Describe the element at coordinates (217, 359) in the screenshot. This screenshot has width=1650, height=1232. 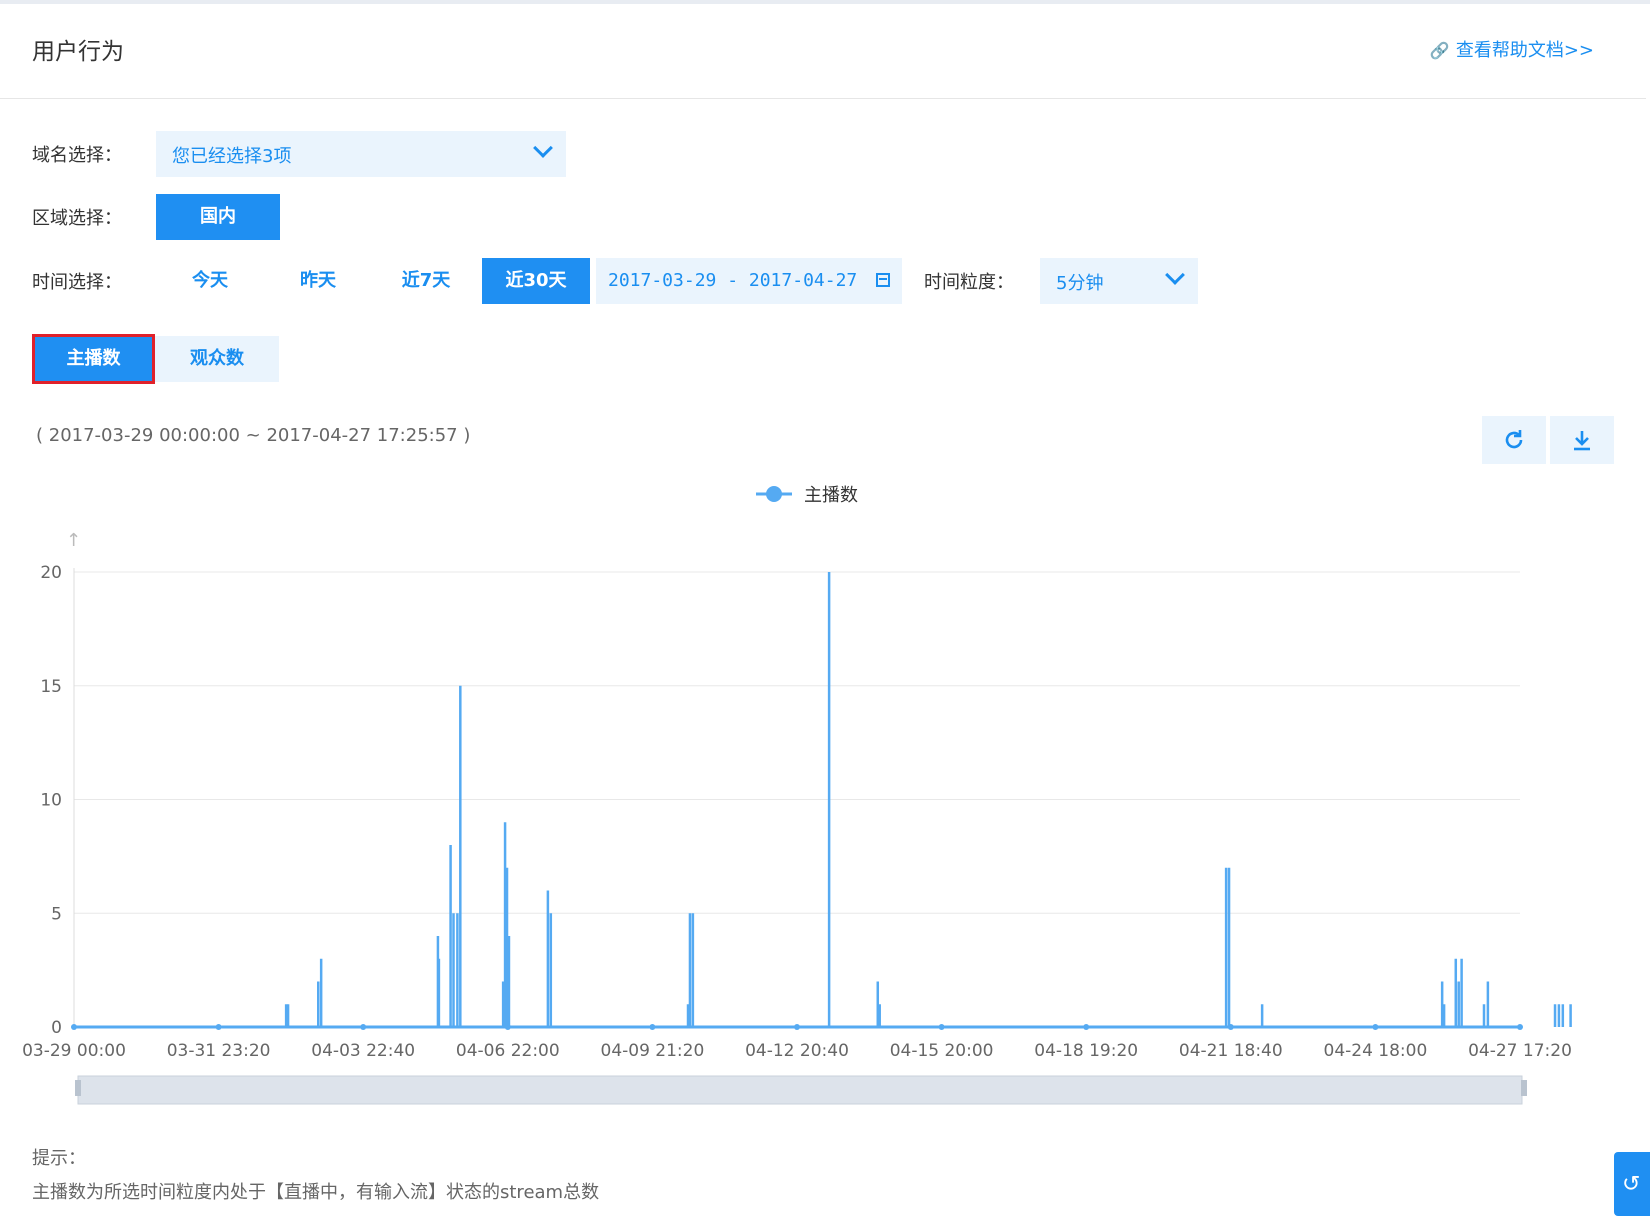
I see `tab-viewers: 观众数` at that location.